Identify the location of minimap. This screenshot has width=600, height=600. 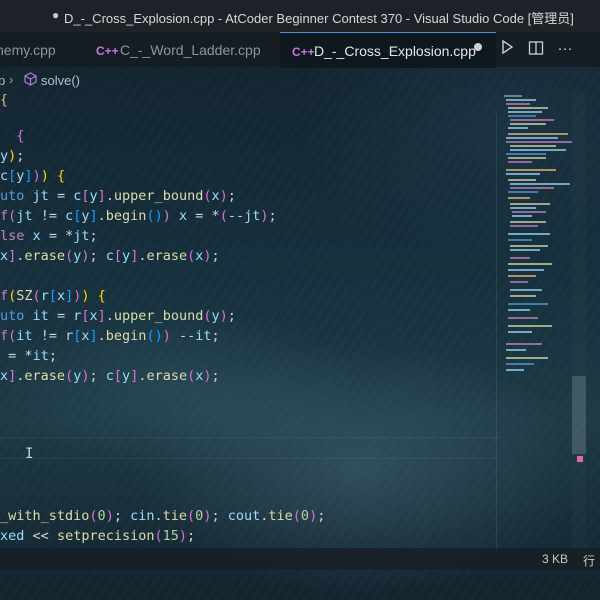
(536, 278).